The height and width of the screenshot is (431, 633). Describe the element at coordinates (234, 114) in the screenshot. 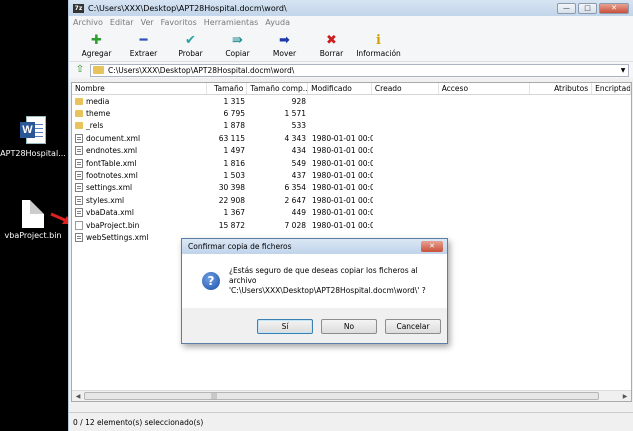

I see `file-size: 6 795` at that location.